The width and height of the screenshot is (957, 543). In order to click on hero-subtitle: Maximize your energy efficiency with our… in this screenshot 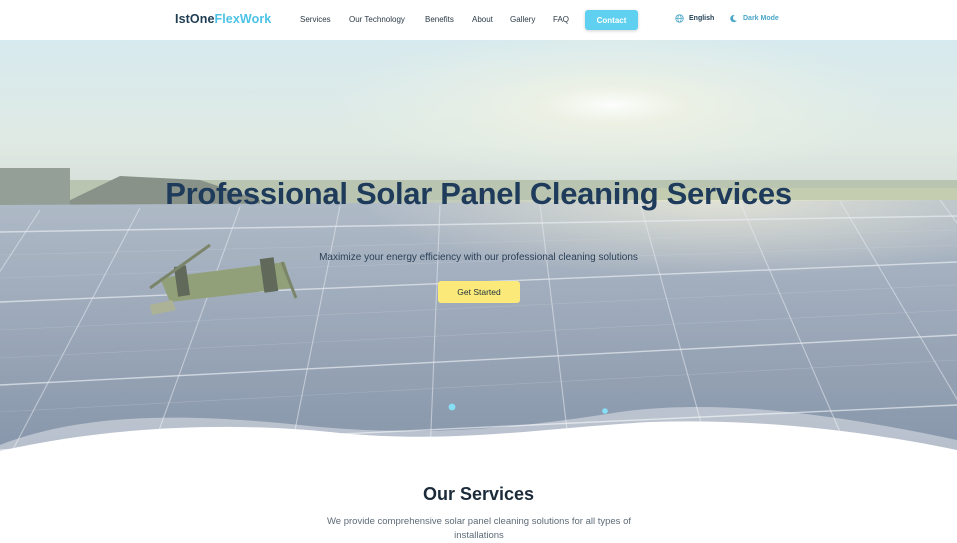, I will do `click(478, 257)`.